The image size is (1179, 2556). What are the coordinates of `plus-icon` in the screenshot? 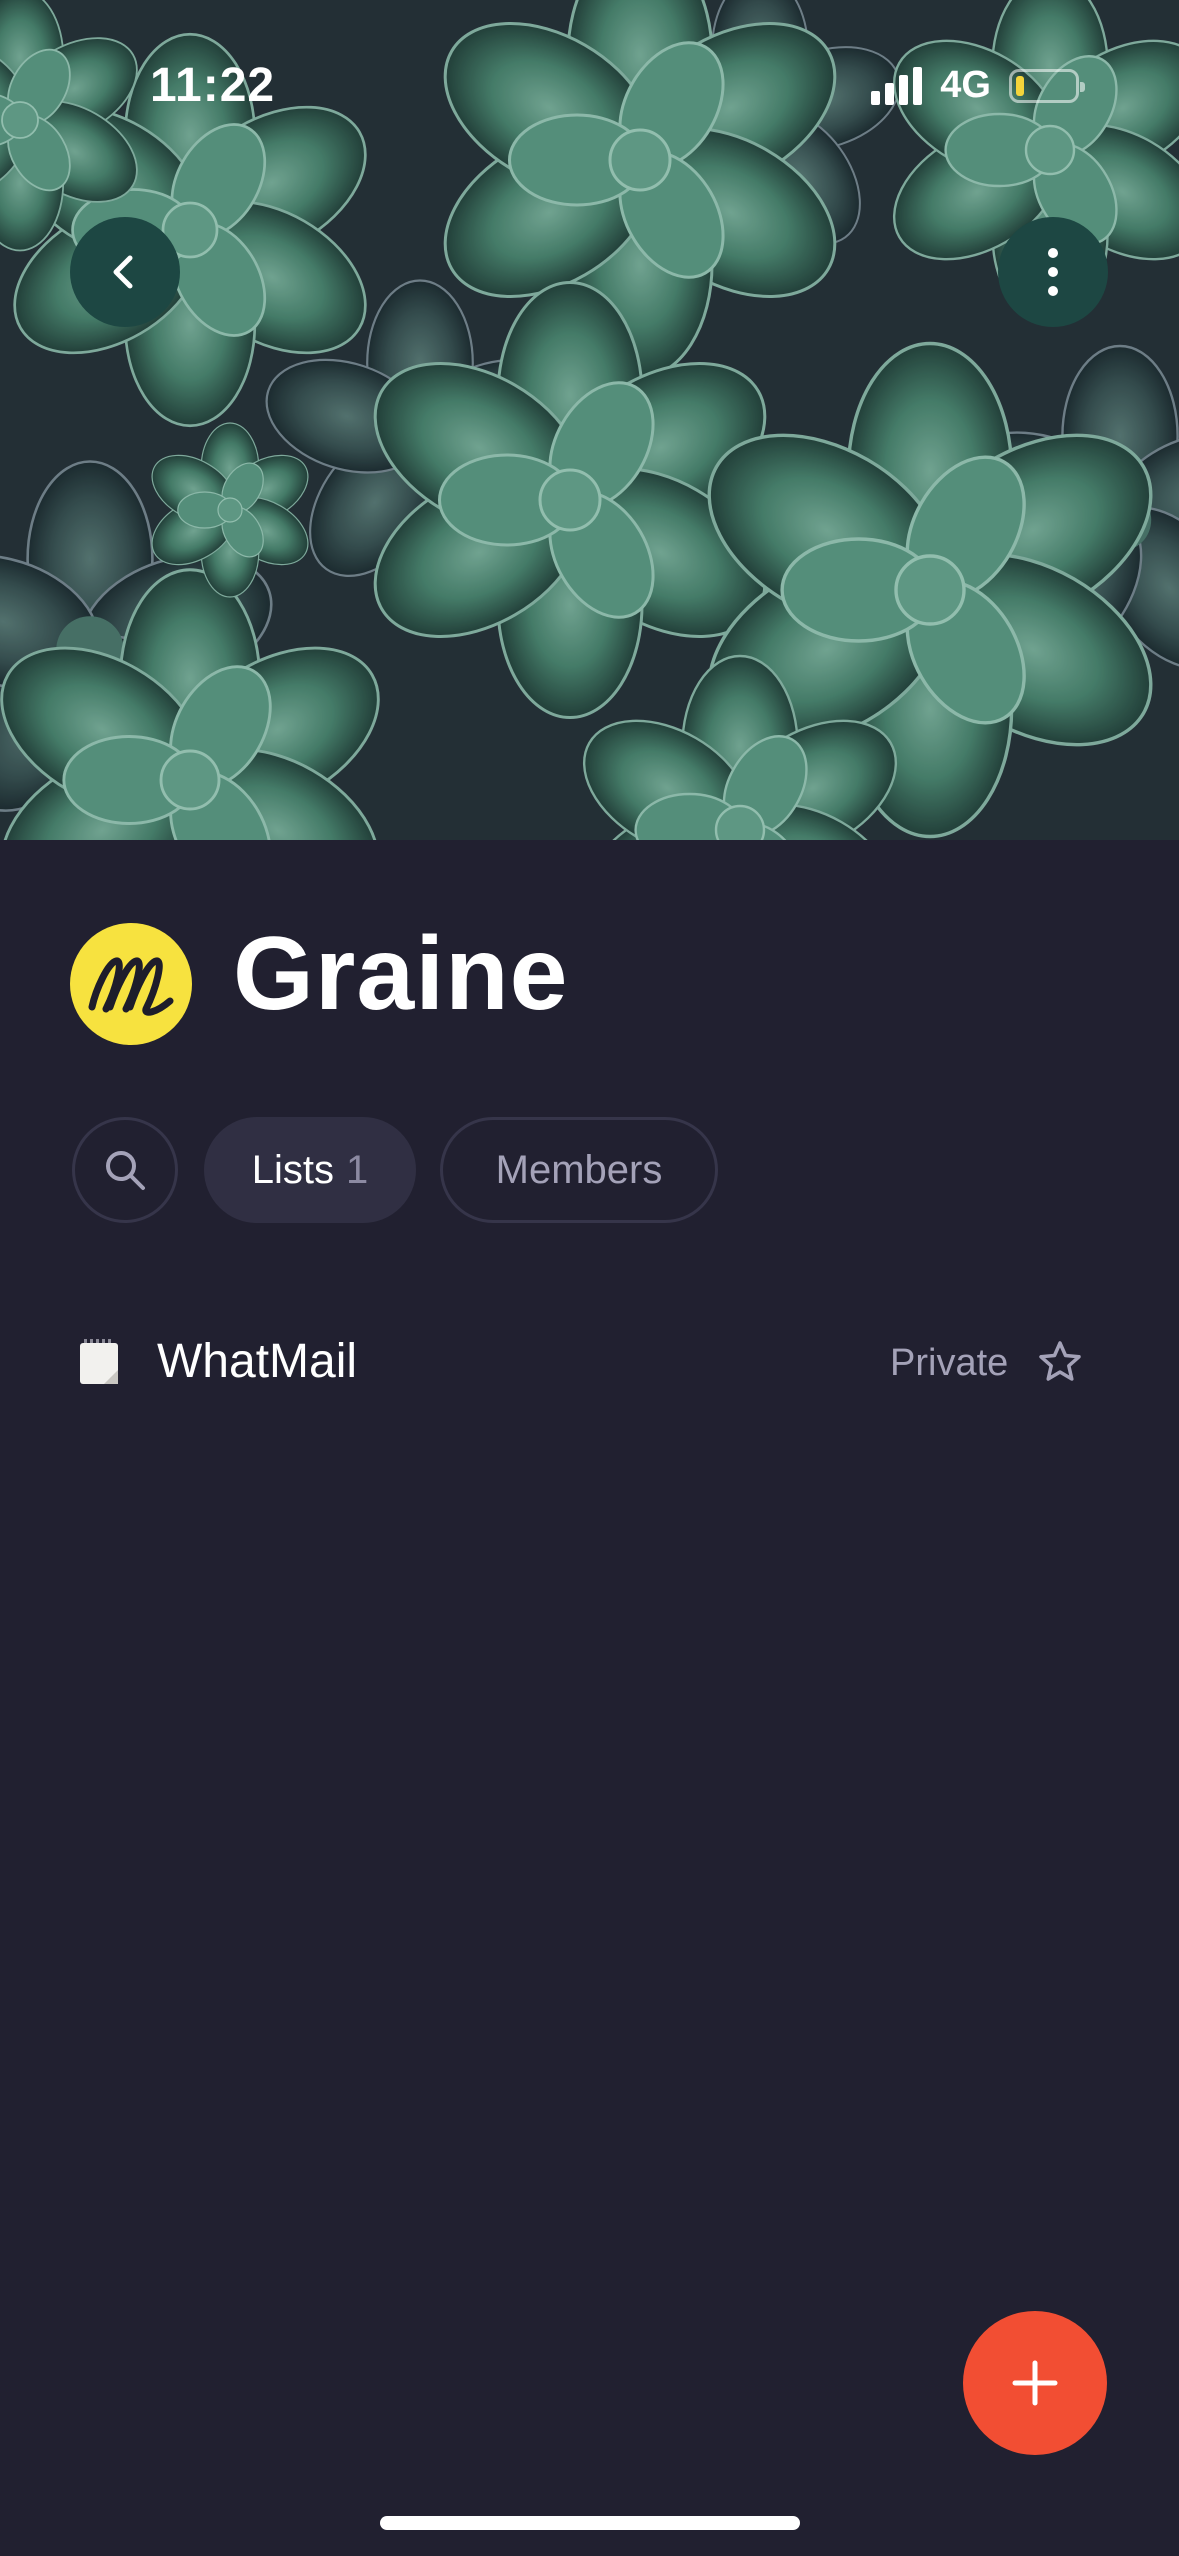 It's located at (1035, 2383).